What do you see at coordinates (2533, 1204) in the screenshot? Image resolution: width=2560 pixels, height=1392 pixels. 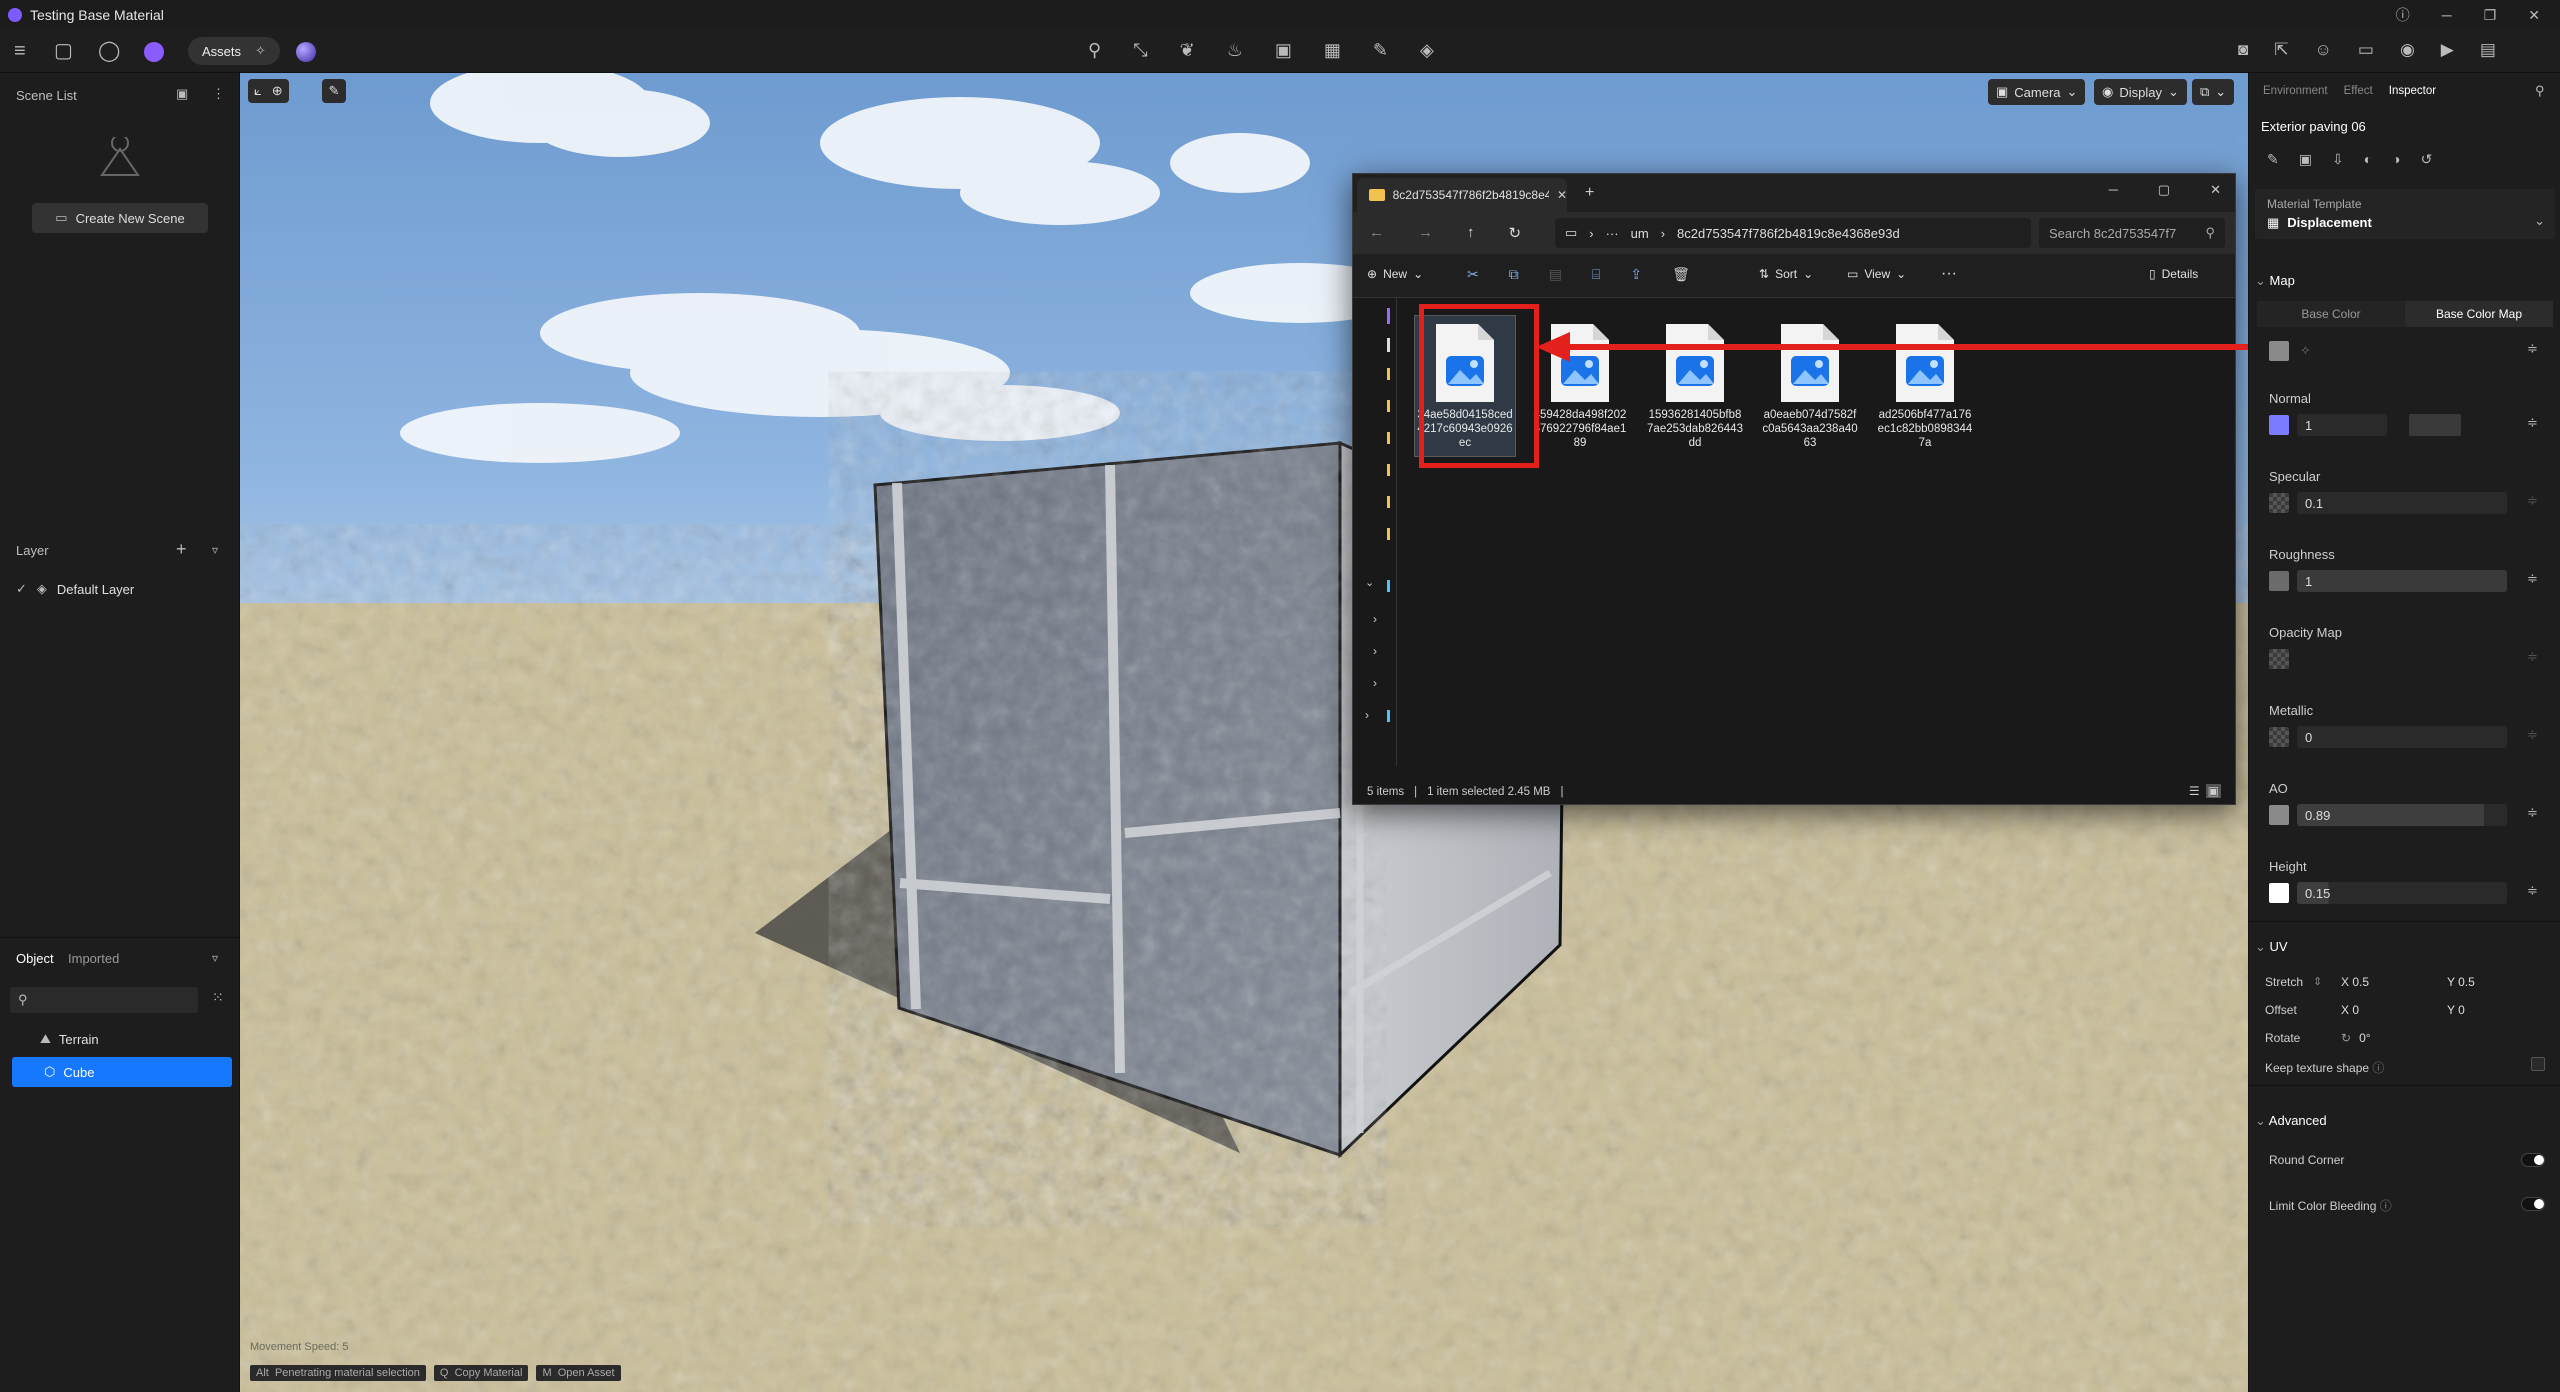 I see `limit-color-bleeding-toggle` at bounding box center [2533, 1204].